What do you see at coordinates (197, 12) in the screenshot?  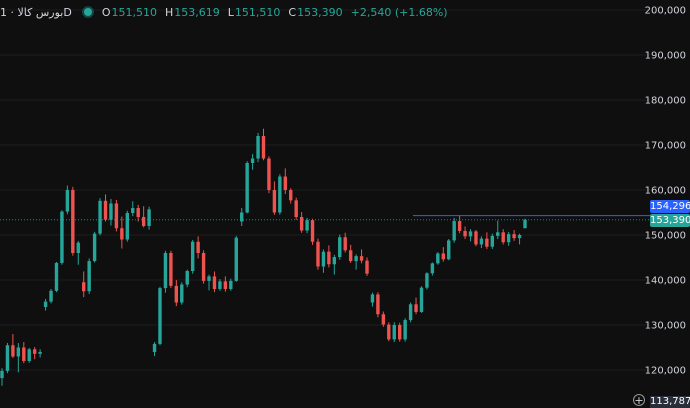 I see `high-value: 153,619` at bounding box center [197, 12].